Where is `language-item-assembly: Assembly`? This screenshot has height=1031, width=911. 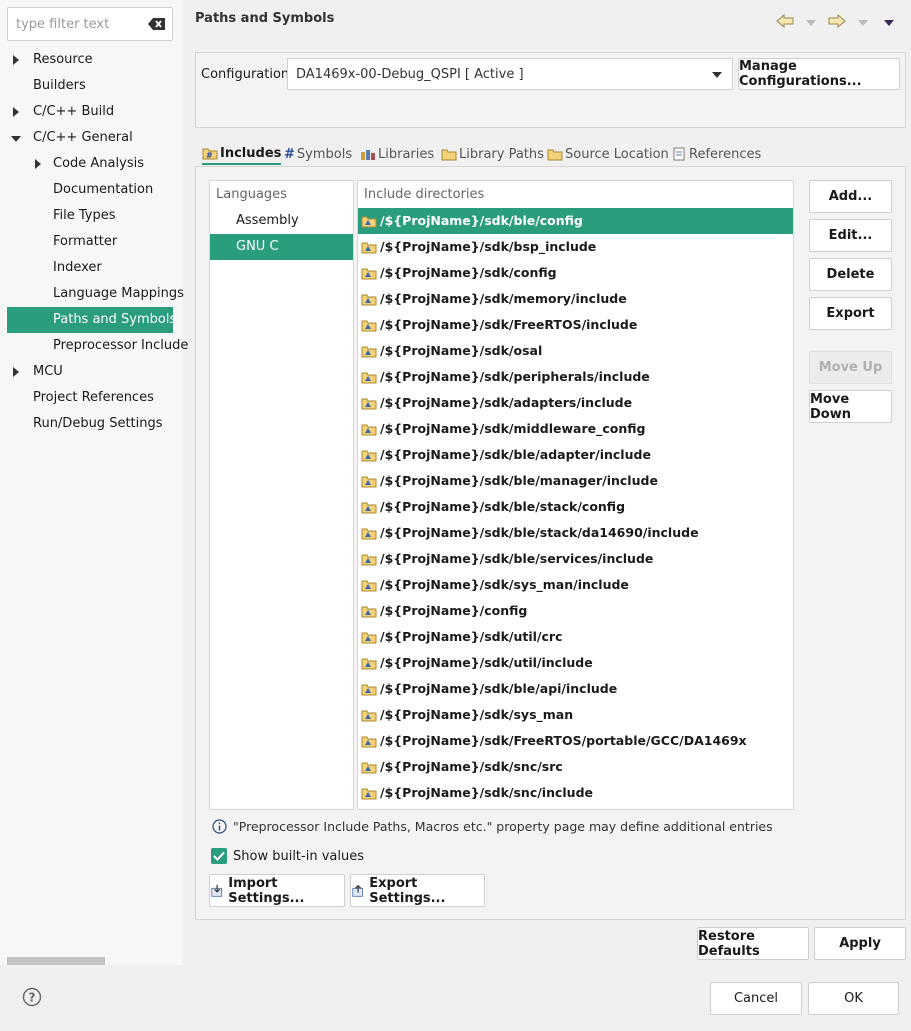 language-item-assembly: Assembly is located at coordinates (281, 221).